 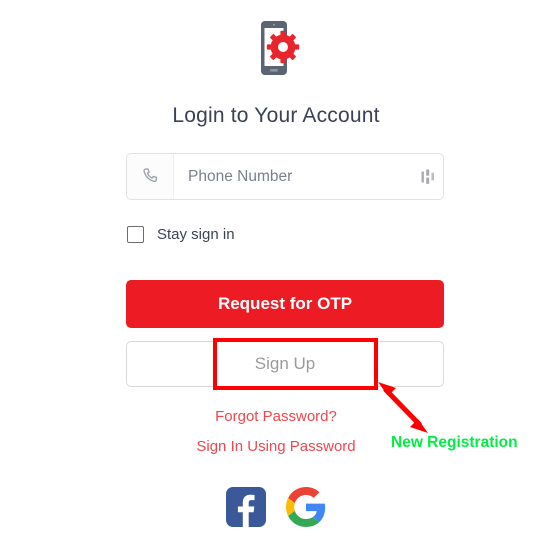 What do you see at coordinates (285, 304) in the screenshot?
I see `request-otp-button: Request for OTP` at bounding box center [285, 304].